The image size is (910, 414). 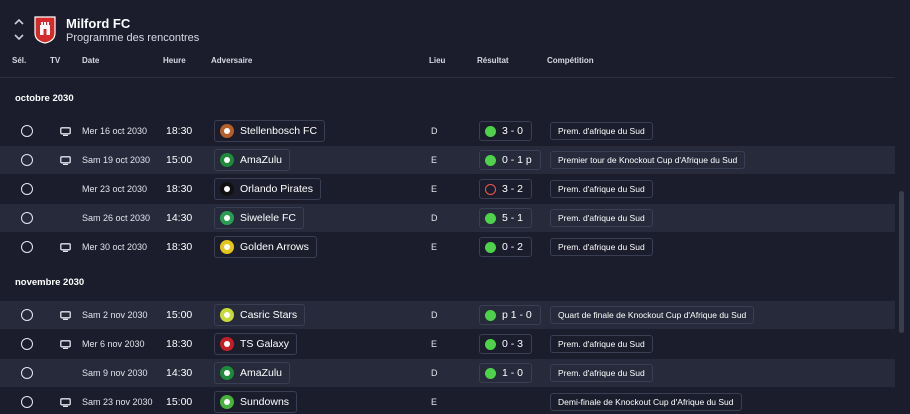 What do you see at coordinates (260, 315) in the screenshot?
I see `opponent-chip: Casric Stars` at bounding box center [260, 315].